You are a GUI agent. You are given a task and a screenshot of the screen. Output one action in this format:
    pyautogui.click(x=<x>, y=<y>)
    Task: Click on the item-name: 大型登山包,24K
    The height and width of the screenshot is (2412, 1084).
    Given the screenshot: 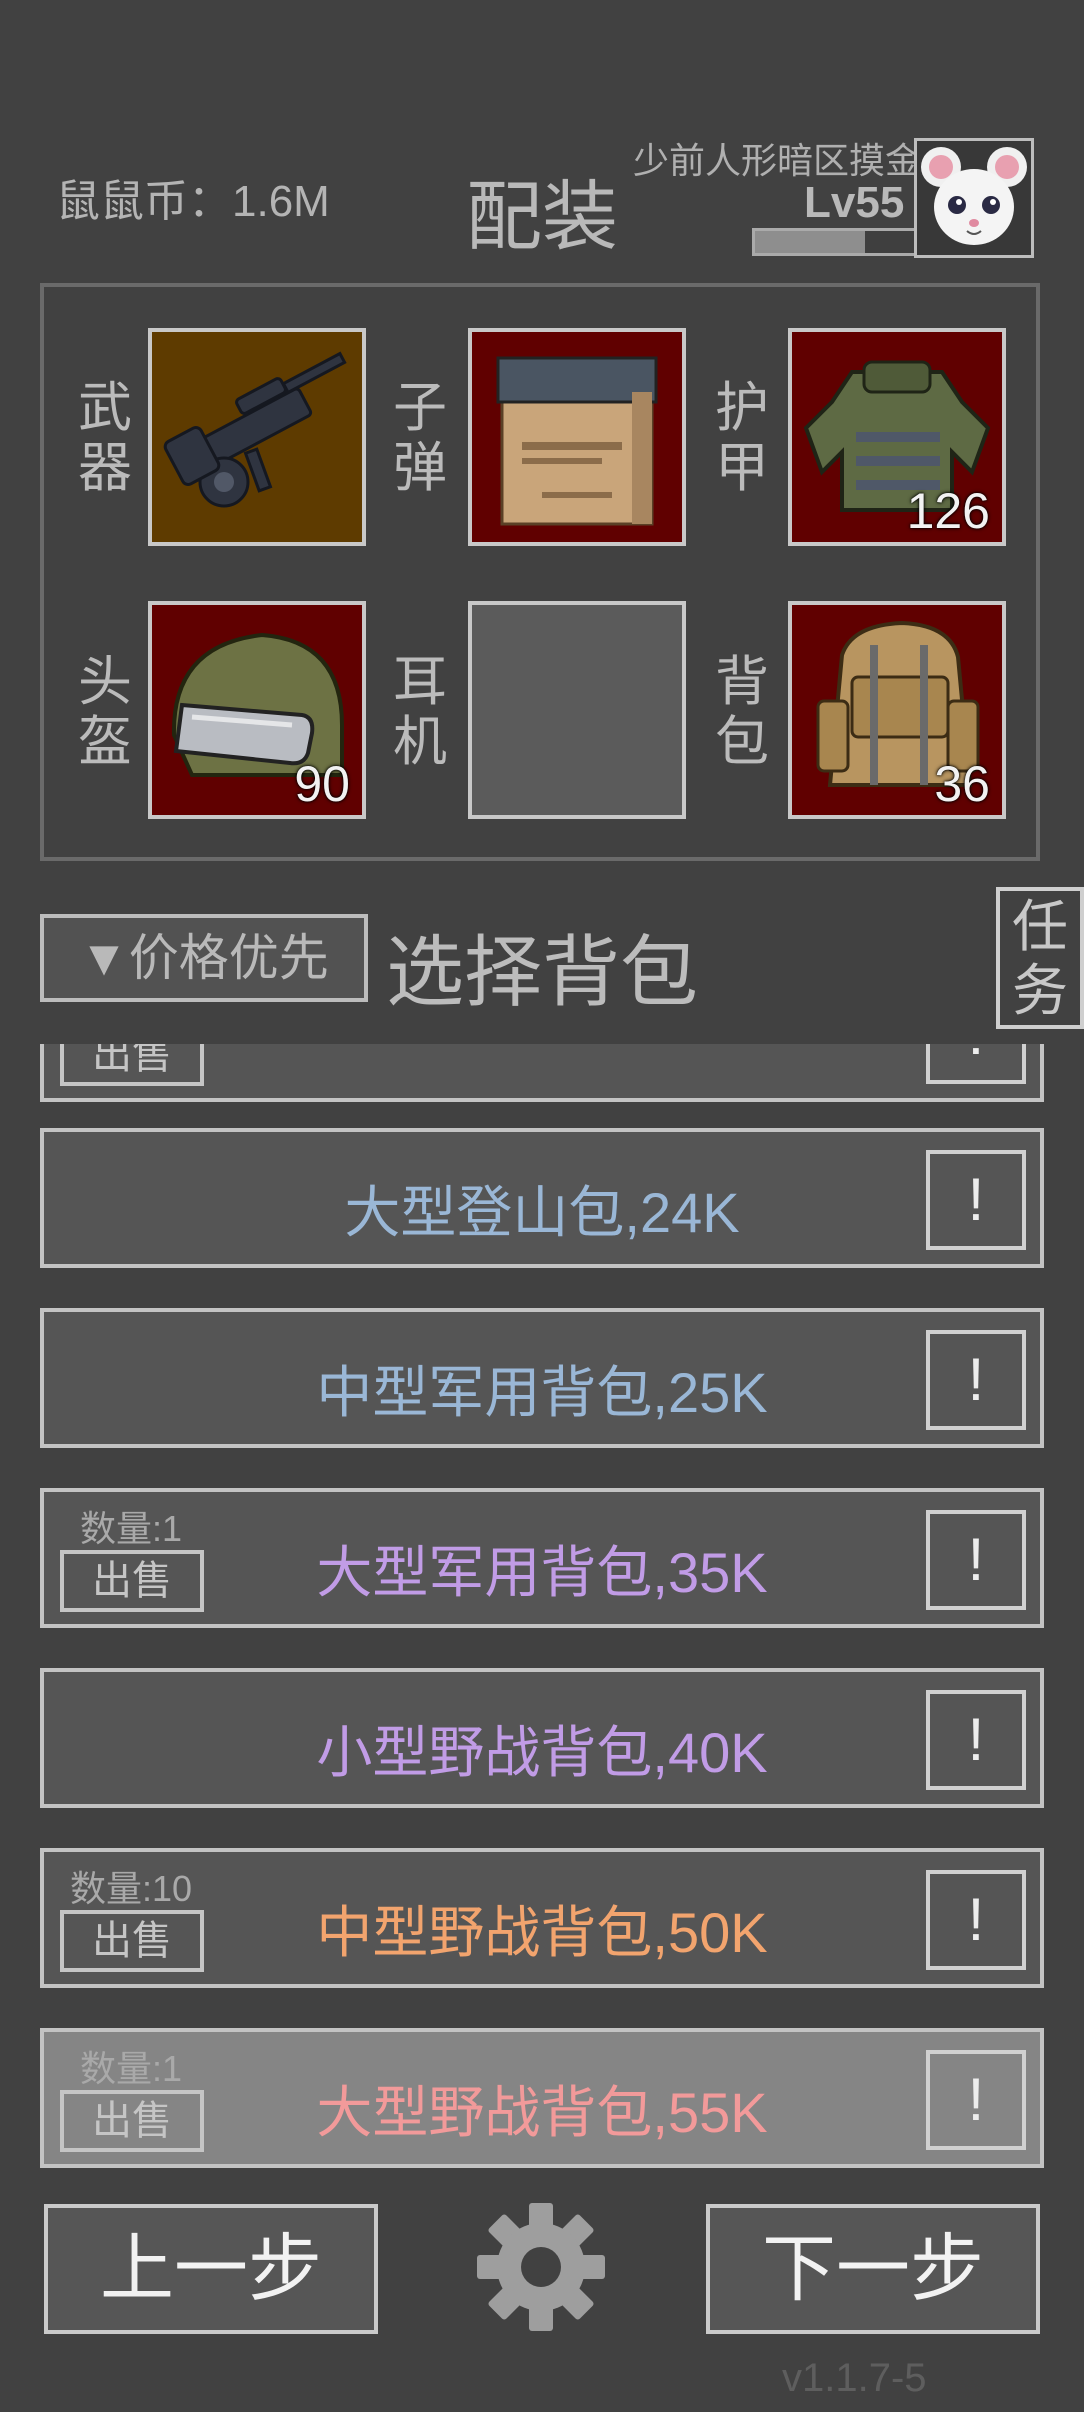 What is the action you would take?
    pyautogui.click(x=542, y=1212)
    